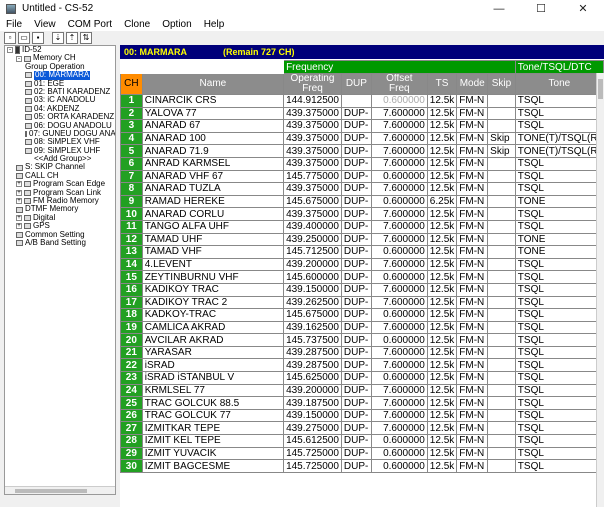  I want to click on cell-operating-freq: 145.625000, so click(312, 378).